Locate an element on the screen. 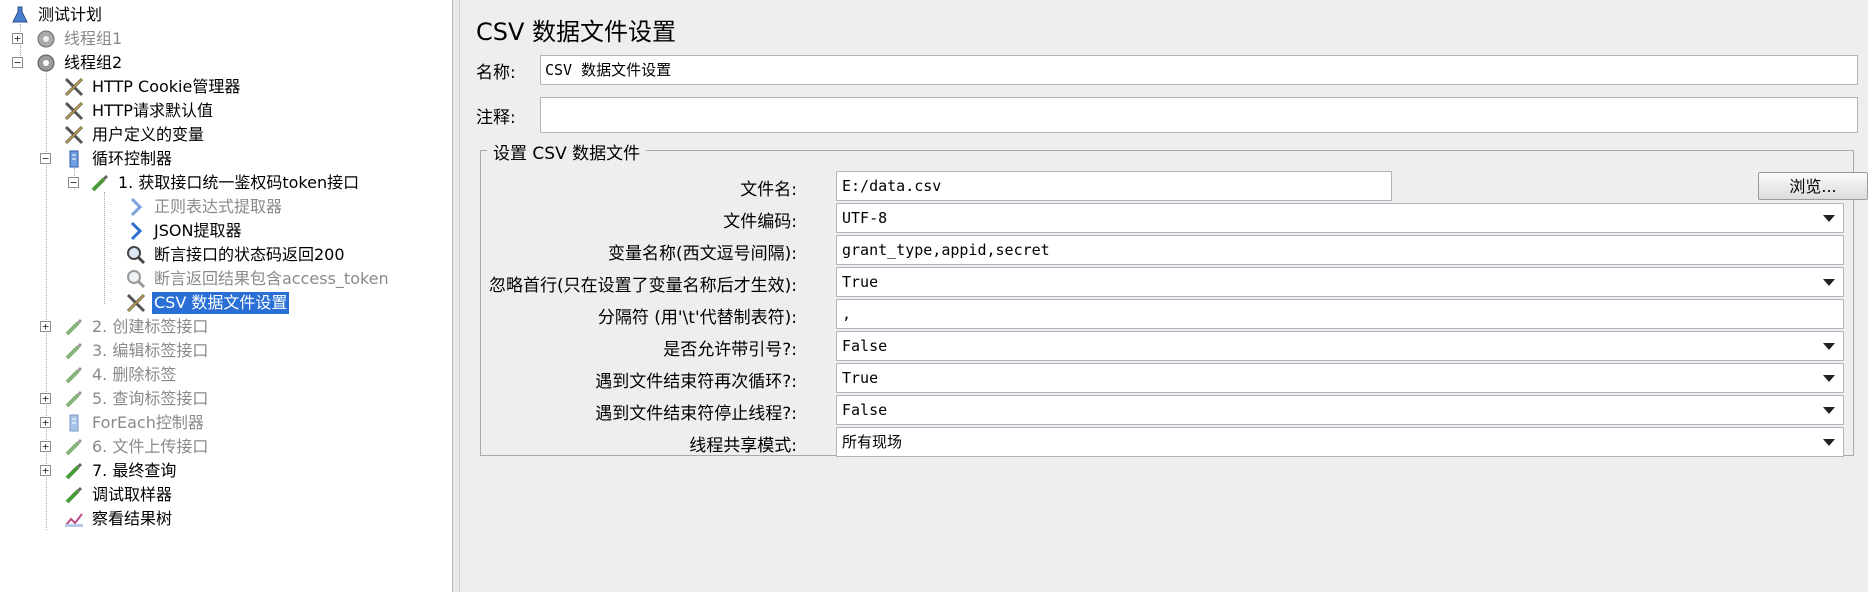 The height and width of the screenshot is (592, 1868). tree-node-delete-tag: 4. 删除标签 is located at coordinates (120, 375).